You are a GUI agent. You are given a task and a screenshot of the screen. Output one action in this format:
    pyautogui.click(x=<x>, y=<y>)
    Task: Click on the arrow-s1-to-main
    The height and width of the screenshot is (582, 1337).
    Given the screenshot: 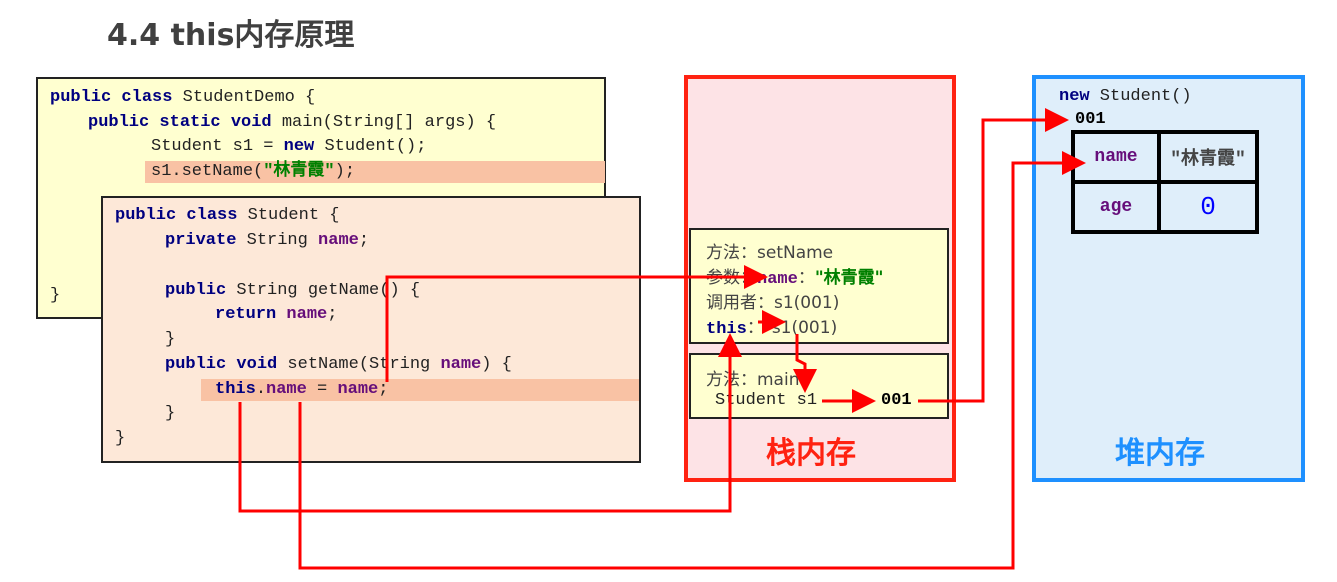 What is the action you would take?
    pyautogui.click(x=805, y=363)
    